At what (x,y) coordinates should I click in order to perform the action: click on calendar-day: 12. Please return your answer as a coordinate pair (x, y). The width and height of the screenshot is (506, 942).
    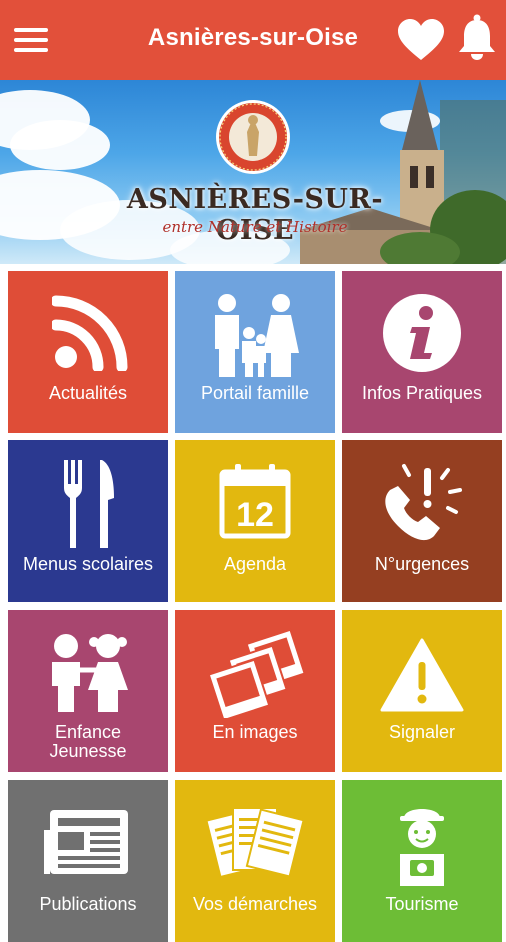
    Looking at the image, I should click on (255, 515).